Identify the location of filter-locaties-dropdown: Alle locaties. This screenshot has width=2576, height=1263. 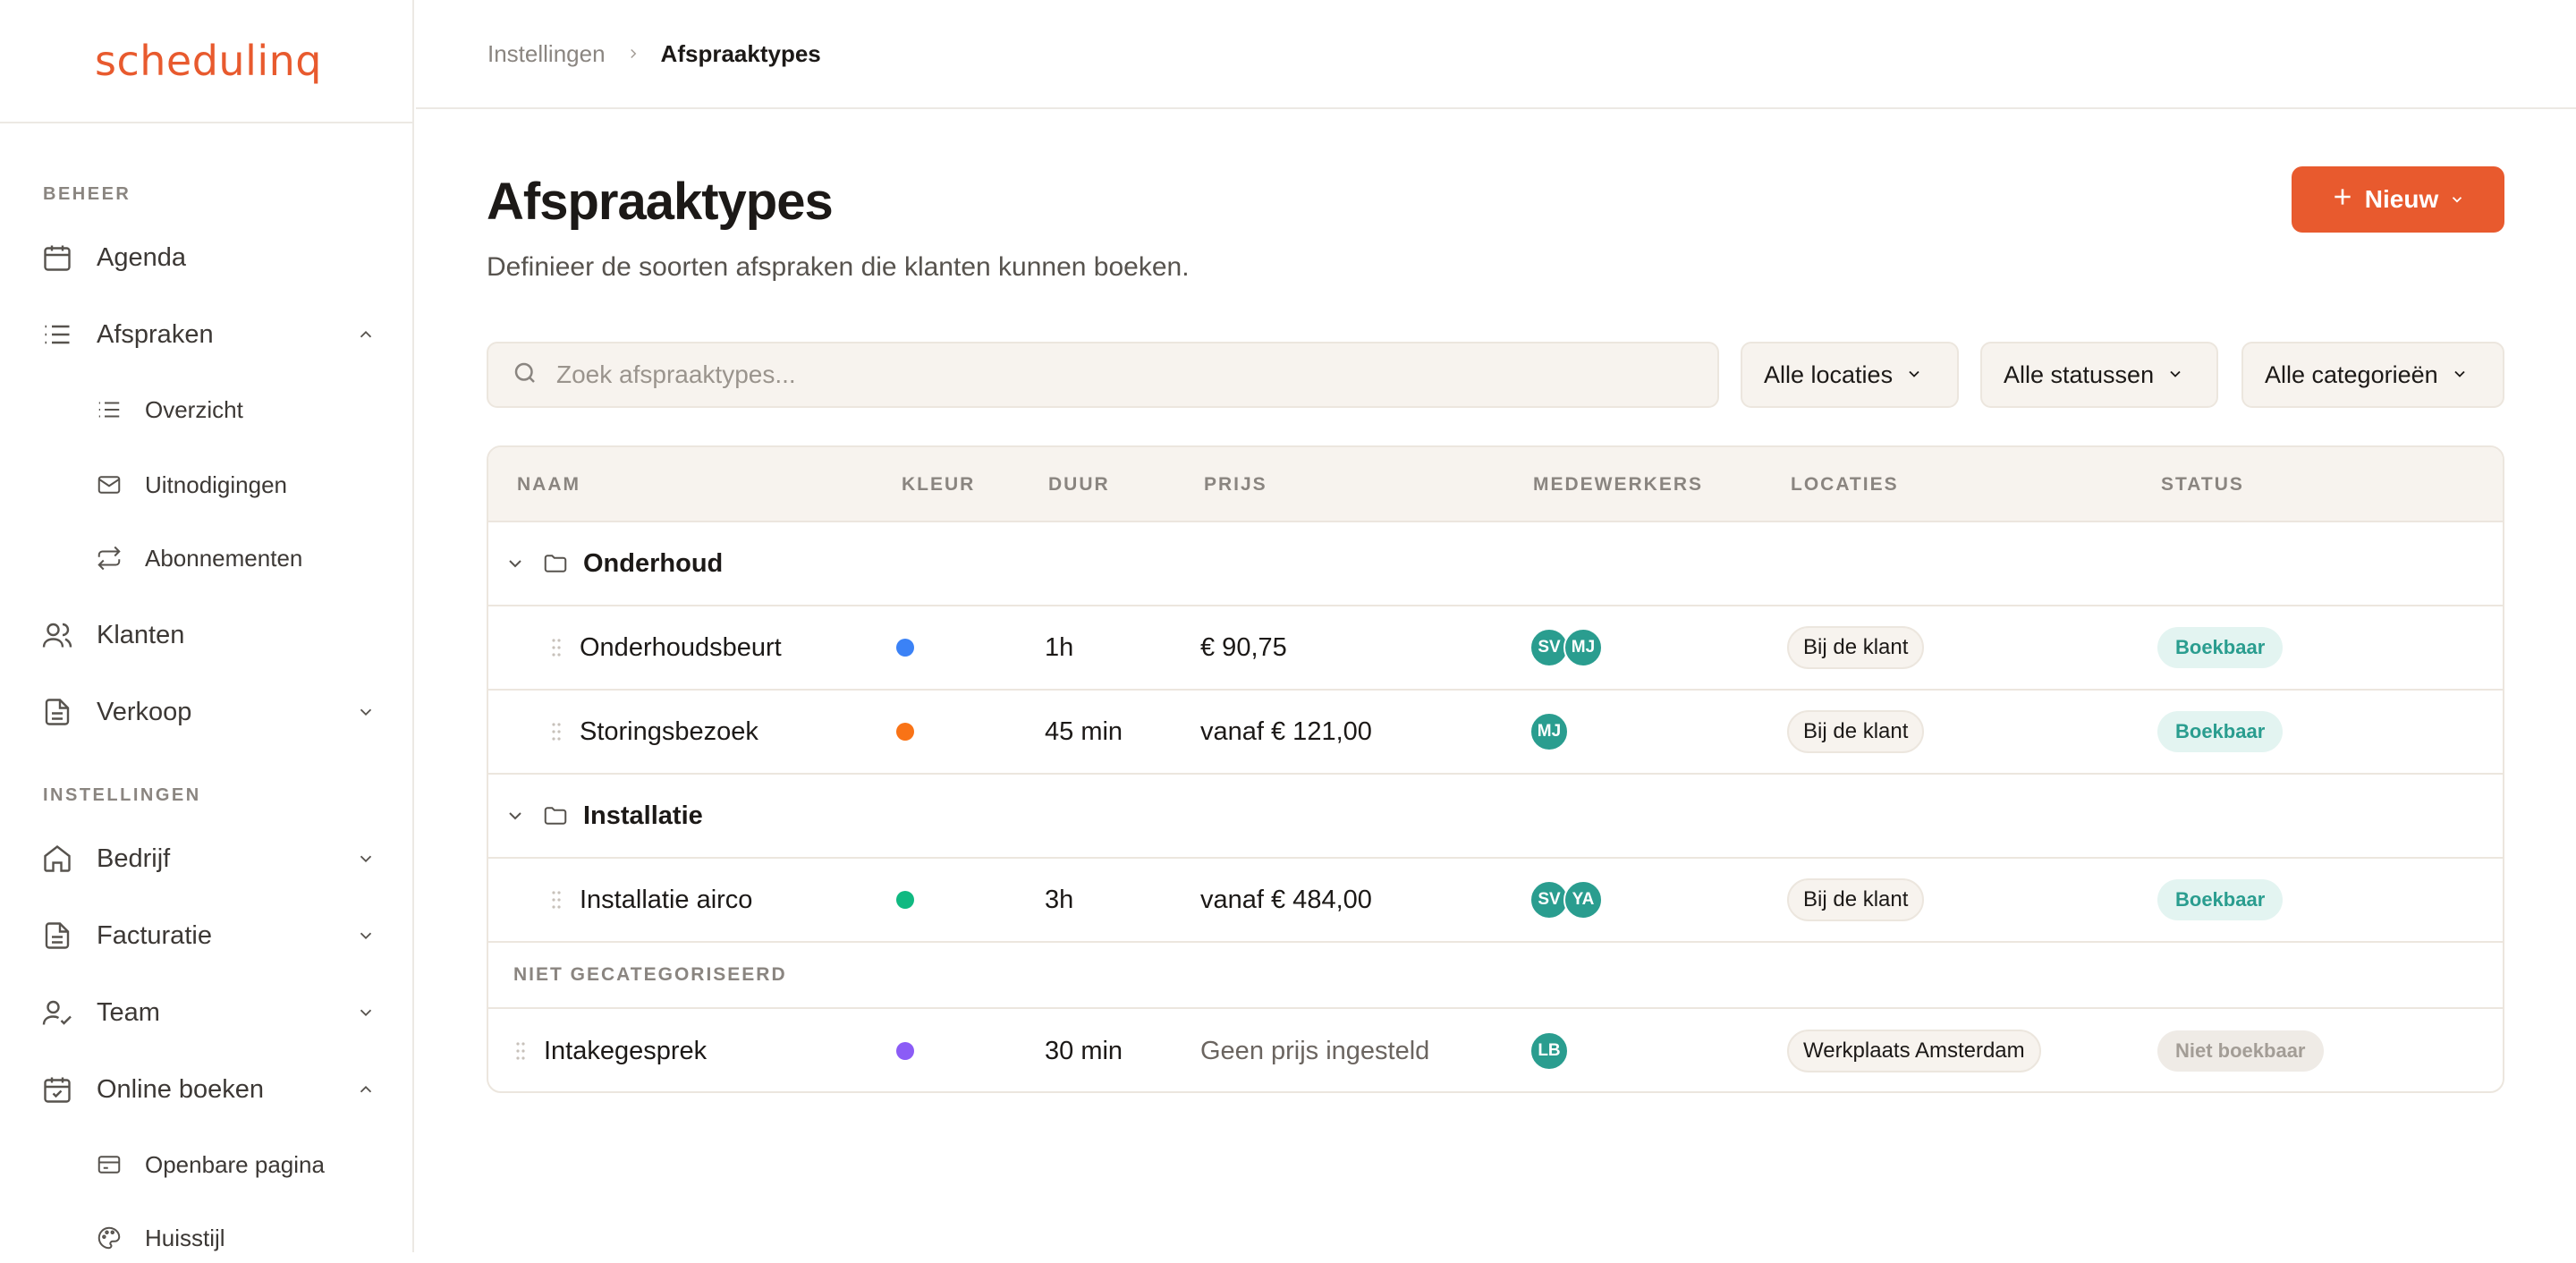
(1850, 375).